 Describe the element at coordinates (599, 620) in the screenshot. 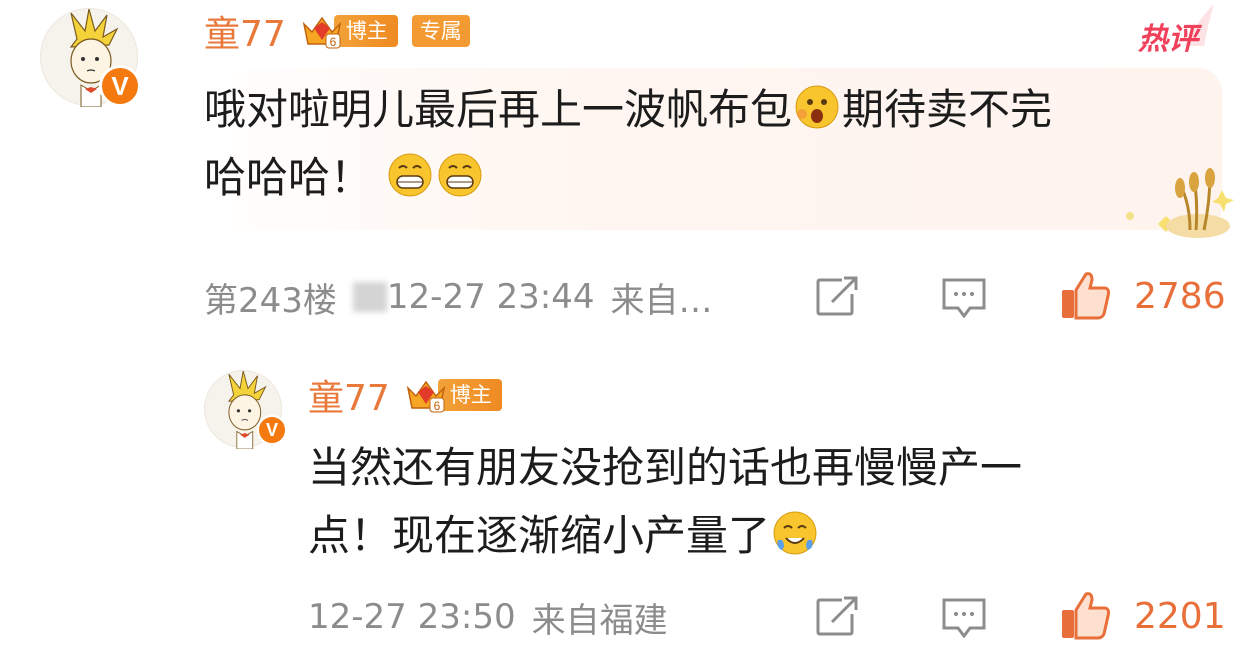

I see `reply-source: 来自福建` at that location.